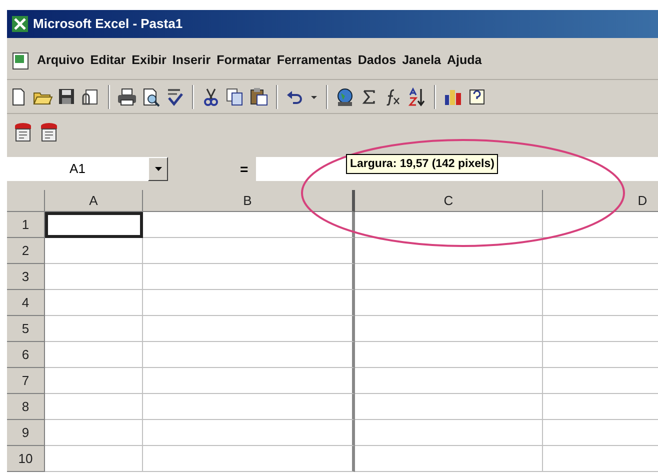 The height and width of the screenshot is (475, 658). What do you see at coordinates (422, 164) in the screenshot?
I see `tooltip: Largura: 19,57 (142 pixels)` at bounding box center [422, 164].